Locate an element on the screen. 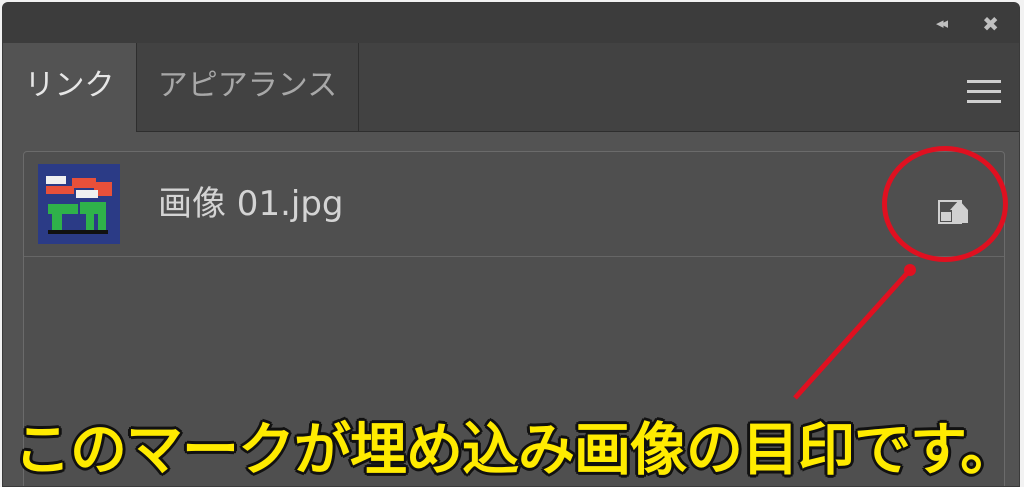  link-filename: 画像 01.jpg is located at coordinates (251, 204).